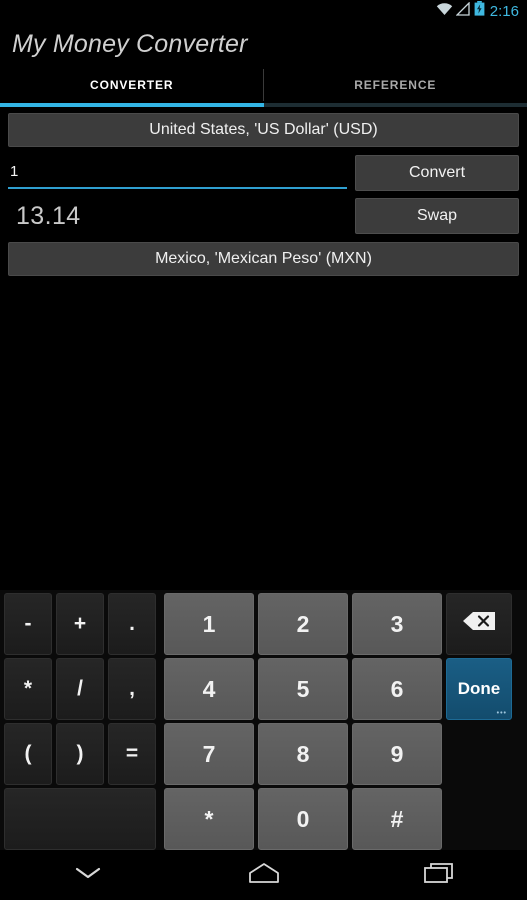 This screenshot has height=900, width=527. Describe the element at coordinates (28, 689) in the screenshot. I see `key-asterisk-sym: *` at that location.